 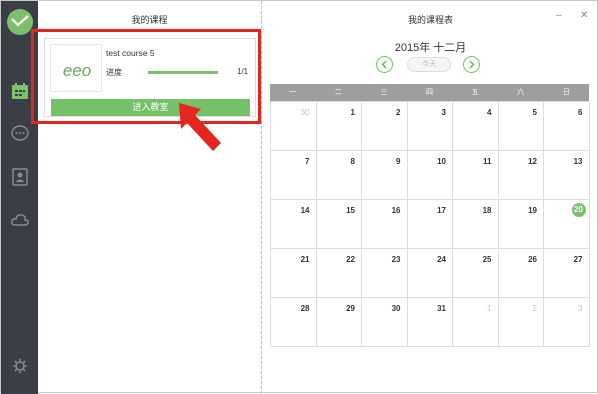 What do you see at coordinates (441, 308) in the screenshot?
I see `day-number: 31` at bounding box center [441, 308].